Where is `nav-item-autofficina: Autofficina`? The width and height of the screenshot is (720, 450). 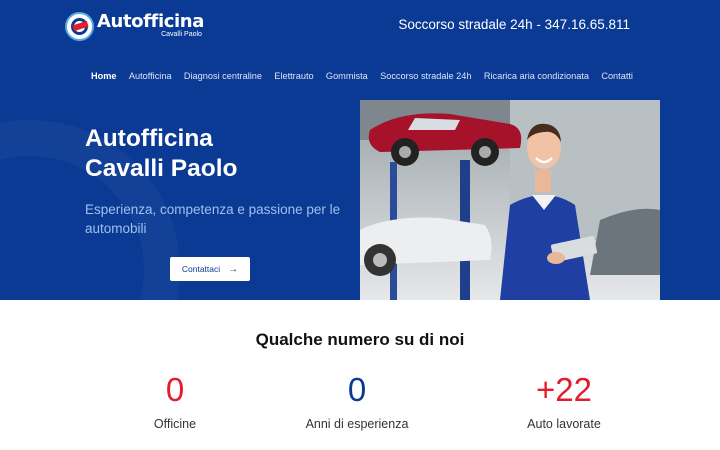
nav-item-autofficina: Autofficina is located at coordinates (150, 76).